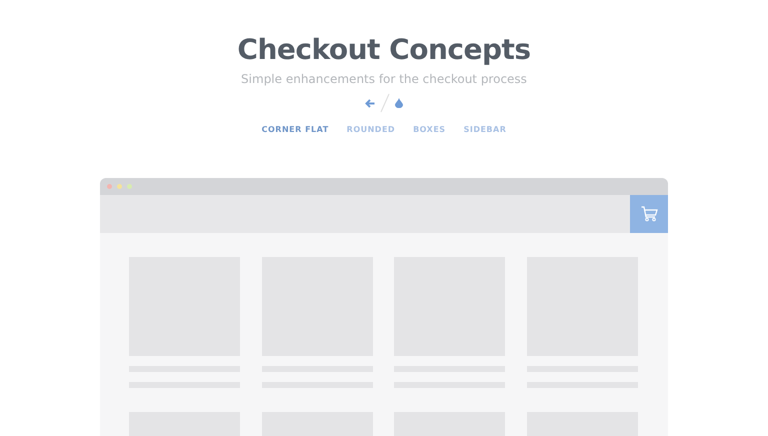 This screenshot has width=768, height=436. I want to click on nav-link: ROUNDED, so click(371, 129).